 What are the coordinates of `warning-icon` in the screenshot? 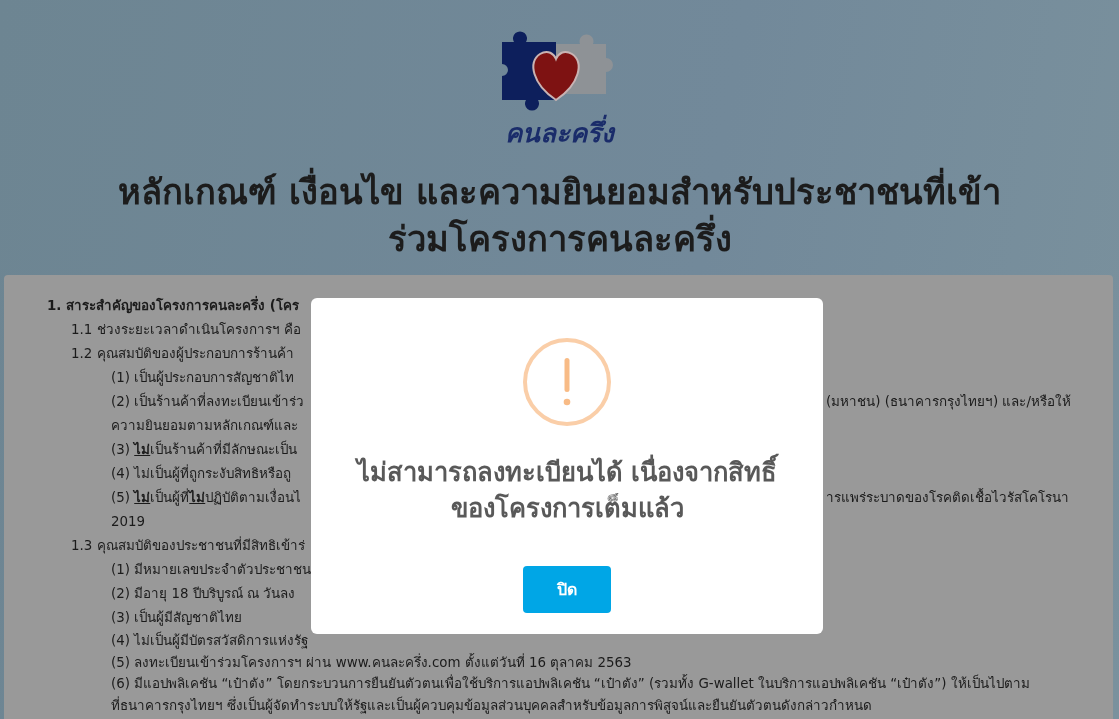 It's located at (567, 382).